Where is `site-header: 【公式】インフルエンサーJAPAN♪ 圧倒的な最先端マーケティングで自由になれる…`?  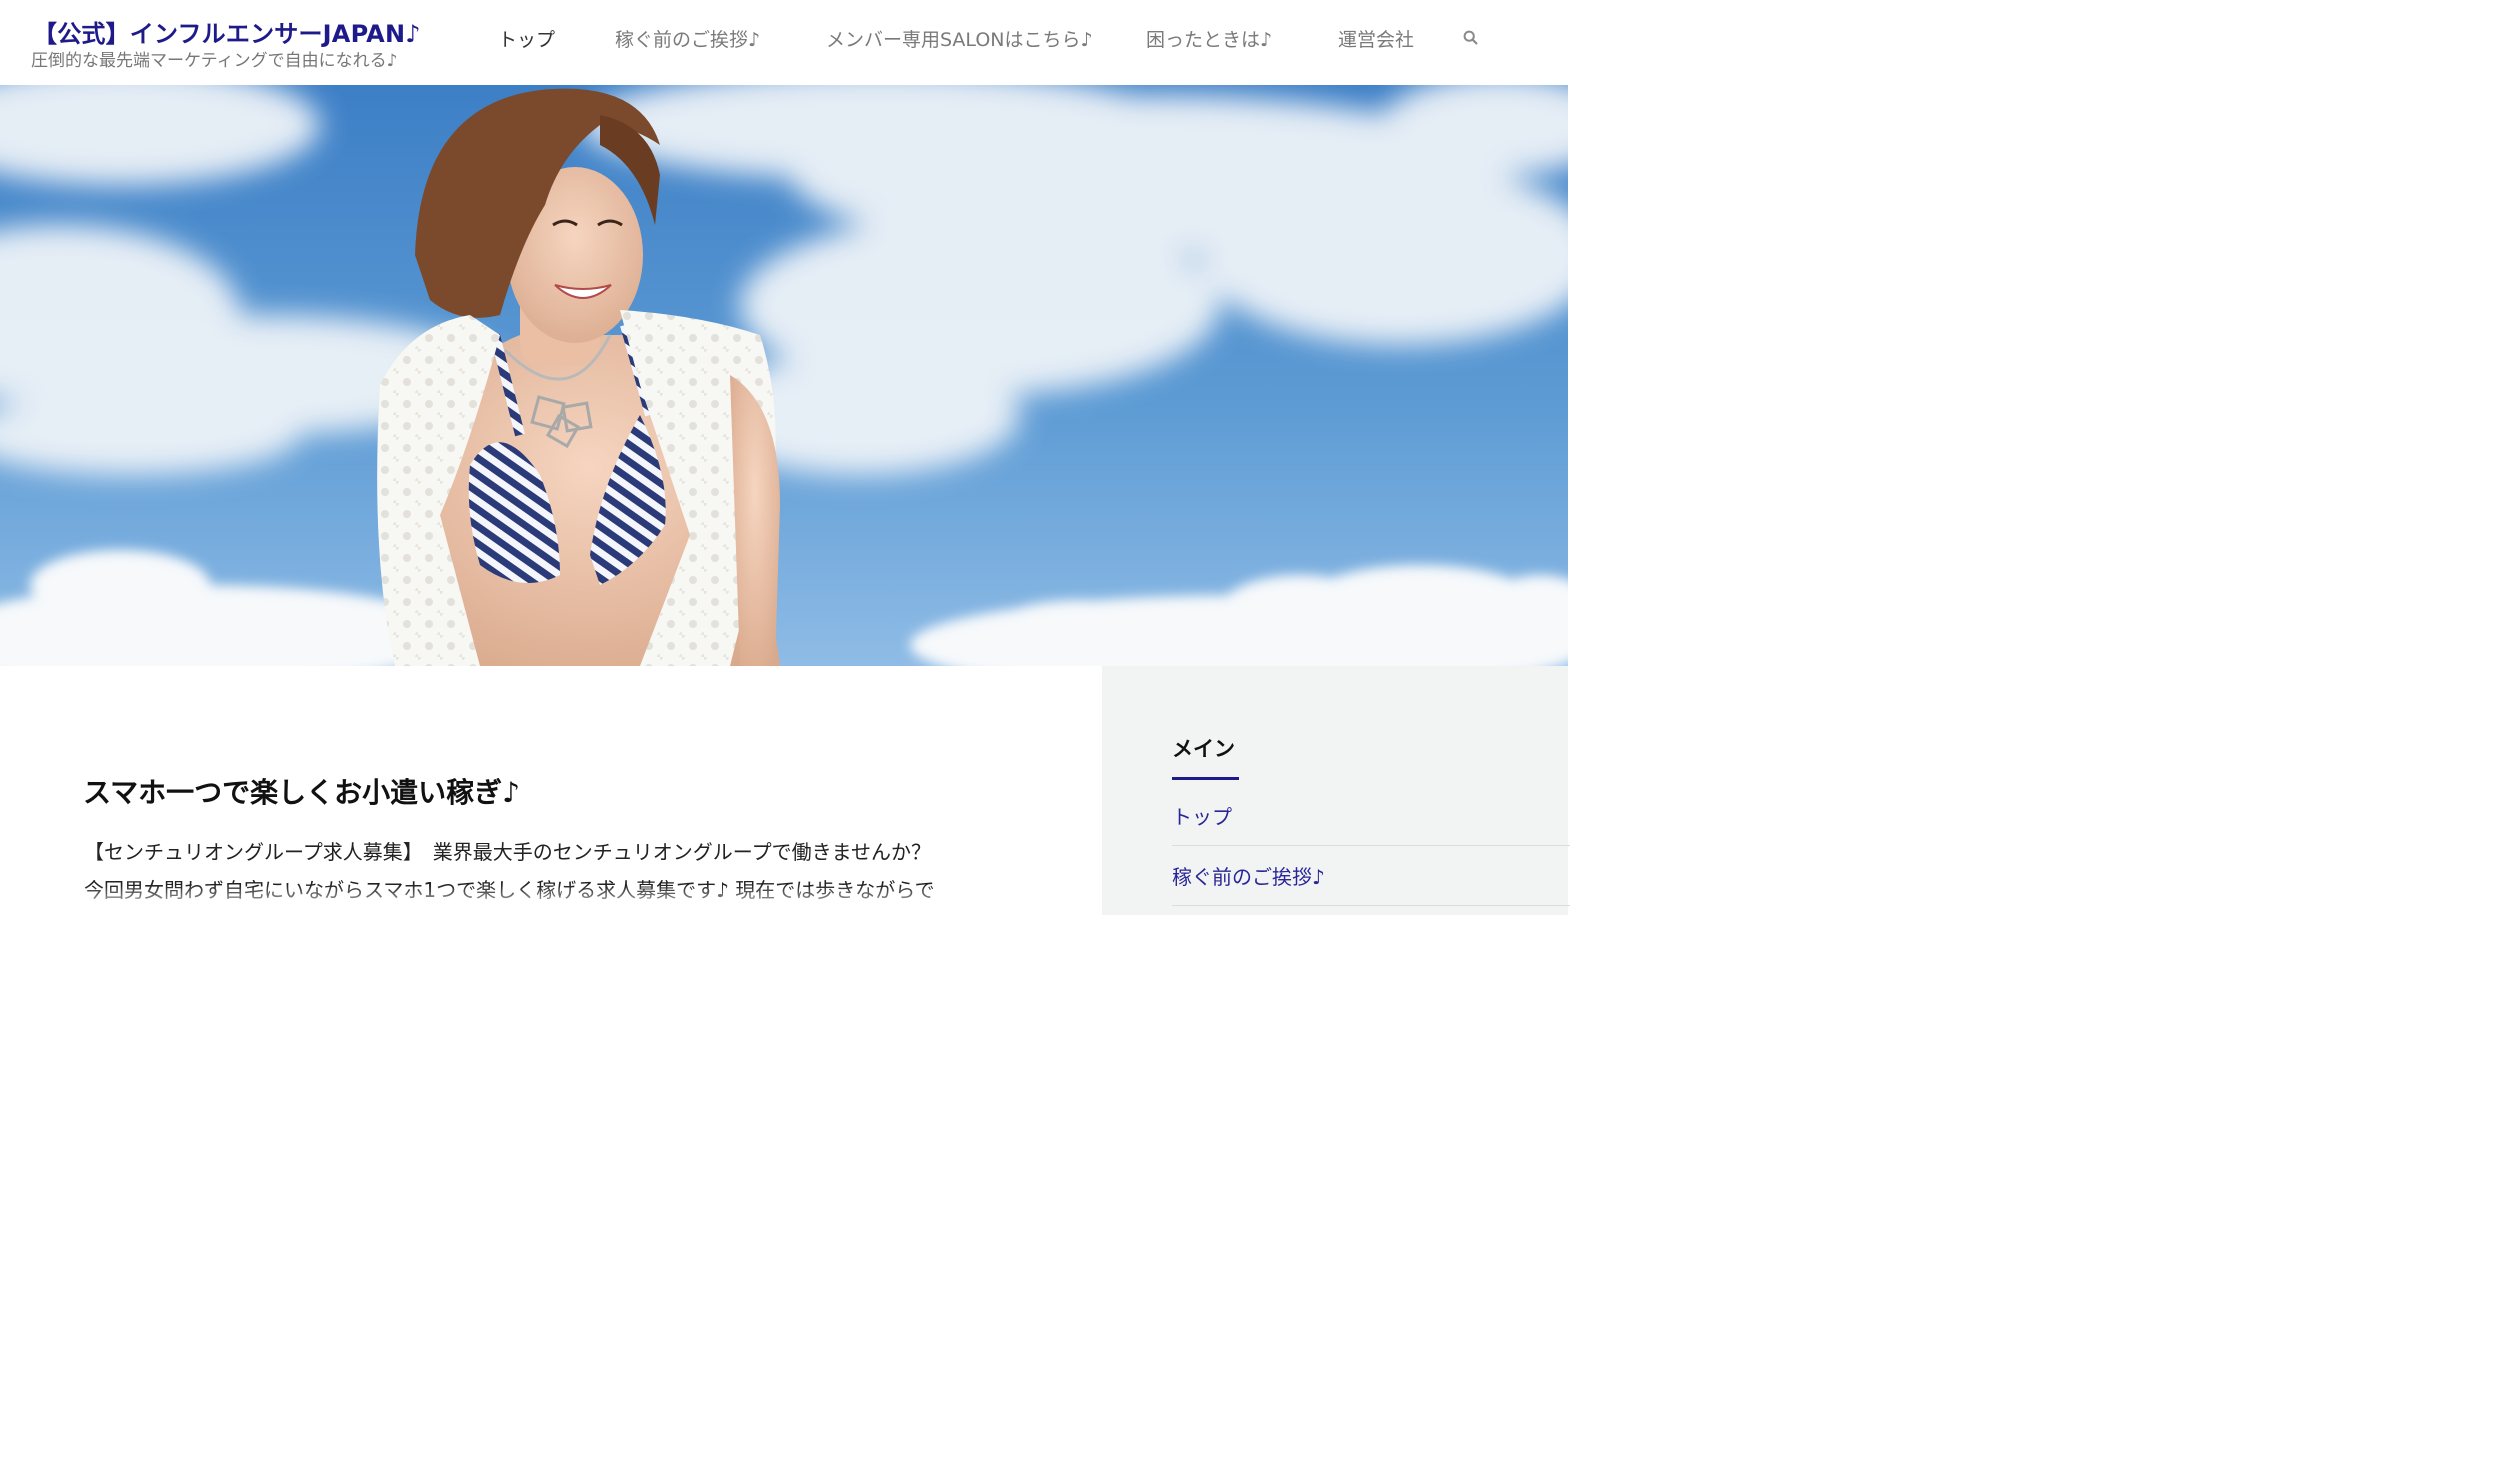
site-header: 【公式】インフルエンサーJAPAN♪ 圧倒的な最先端マーケティングで自由になれる… is located at coordinates (784, 42).